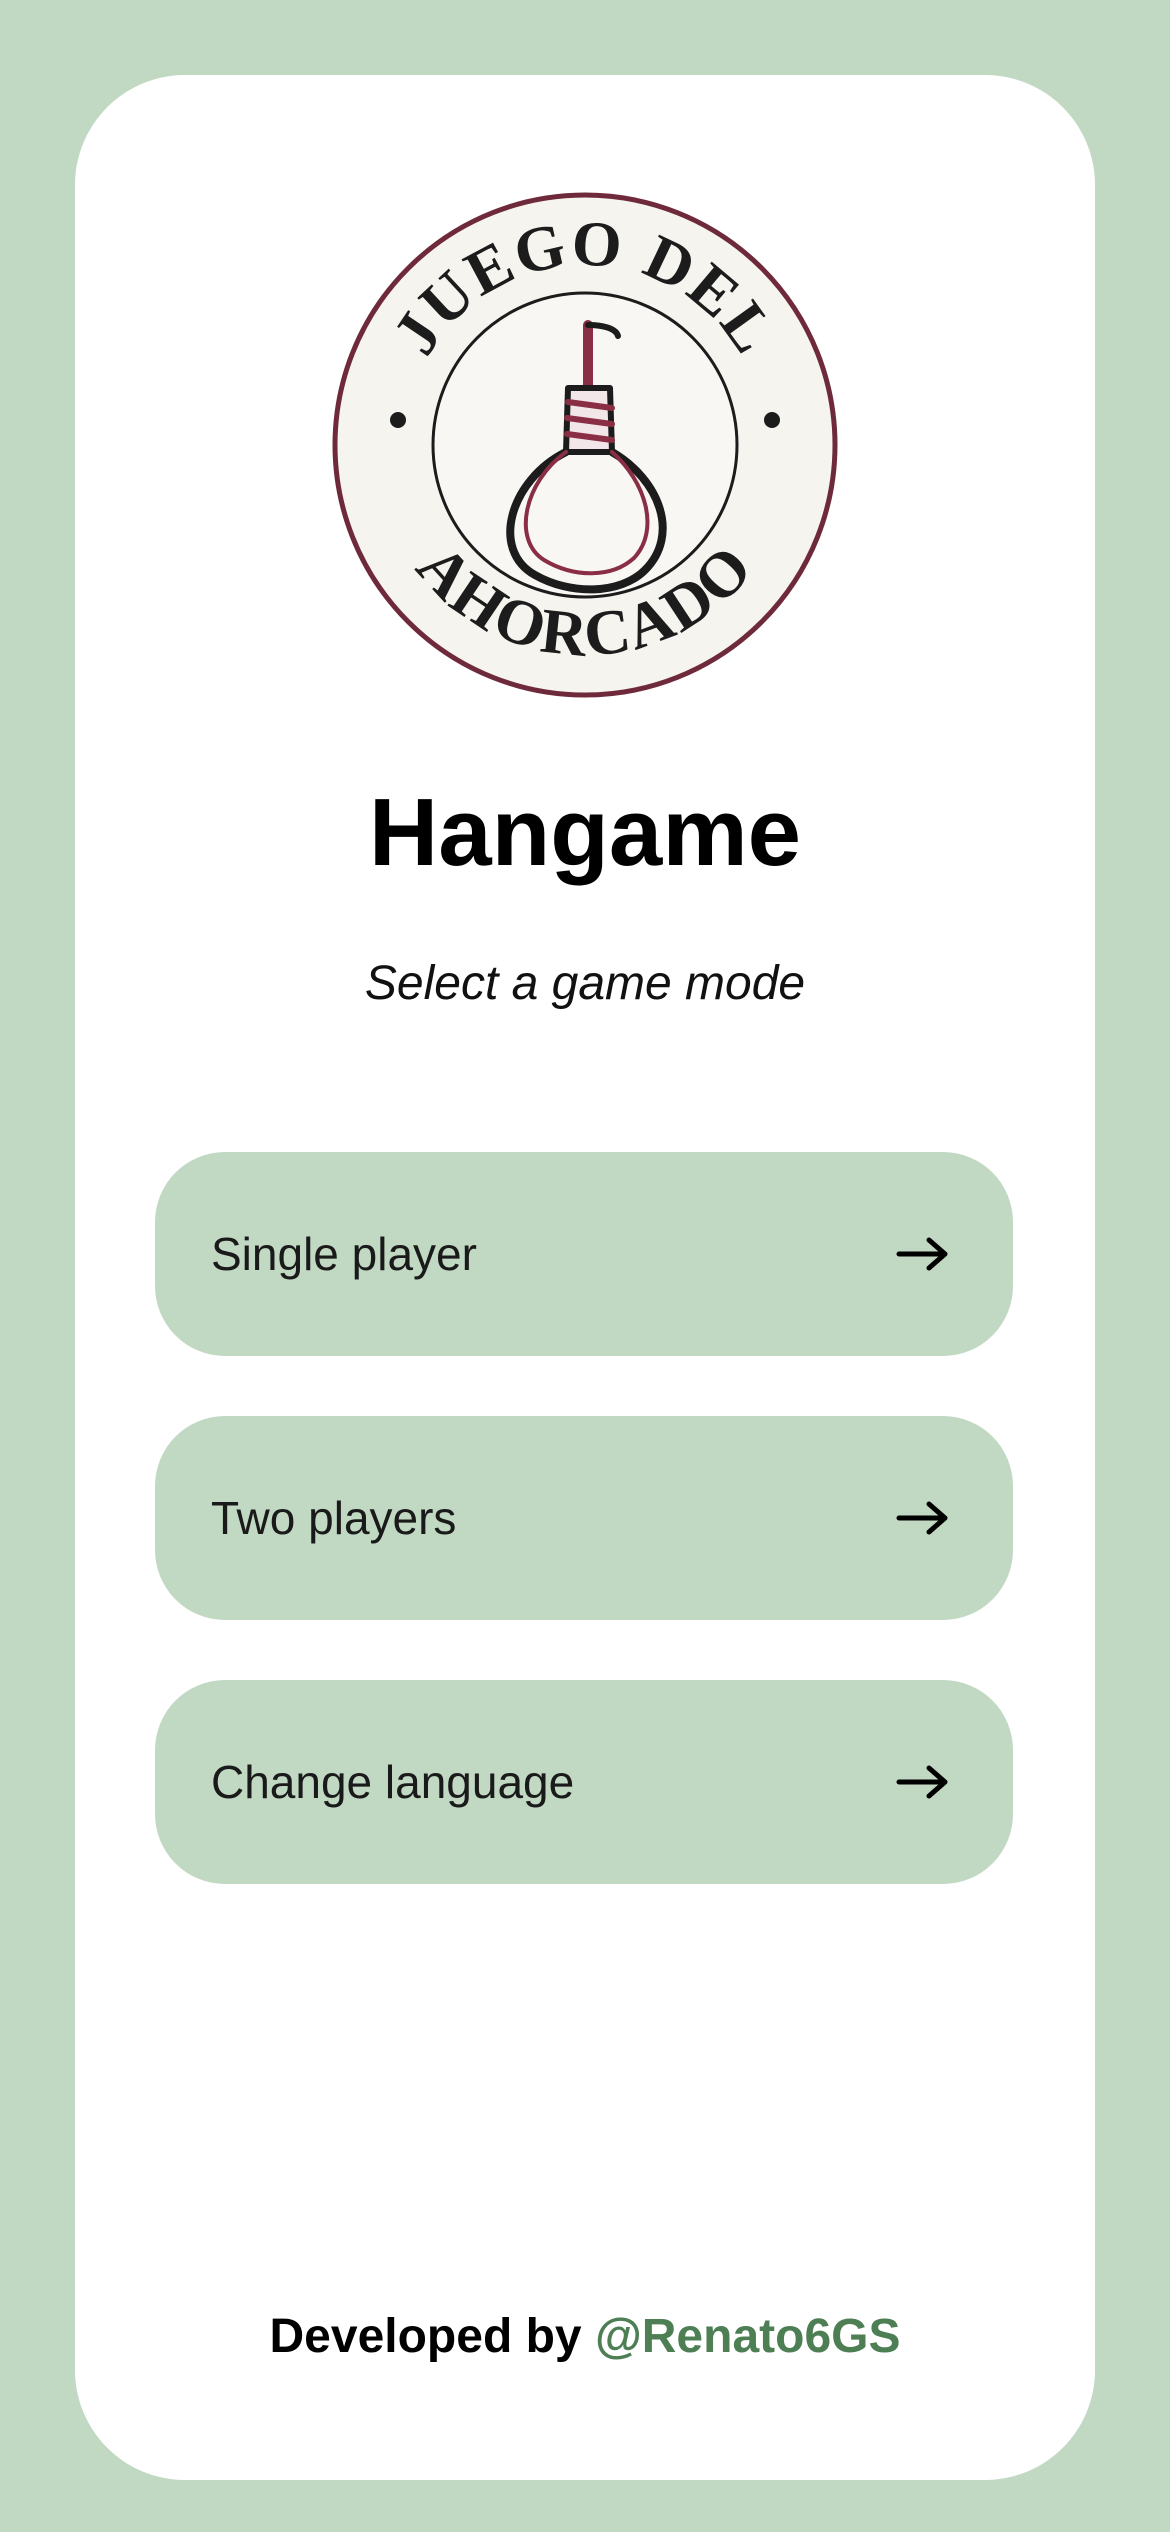 The height and width of the screenshot is (2532, 1170). What do you see at coordinates (344, 1254) in the screenshot?
I see `single-player-label: Single player` at bounding box center [344, 1254].